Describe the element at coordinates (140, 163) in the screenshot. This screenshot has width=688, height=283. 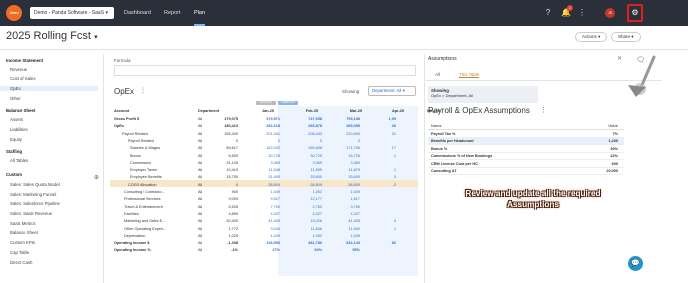
I see `row-account: Commission` at that location.